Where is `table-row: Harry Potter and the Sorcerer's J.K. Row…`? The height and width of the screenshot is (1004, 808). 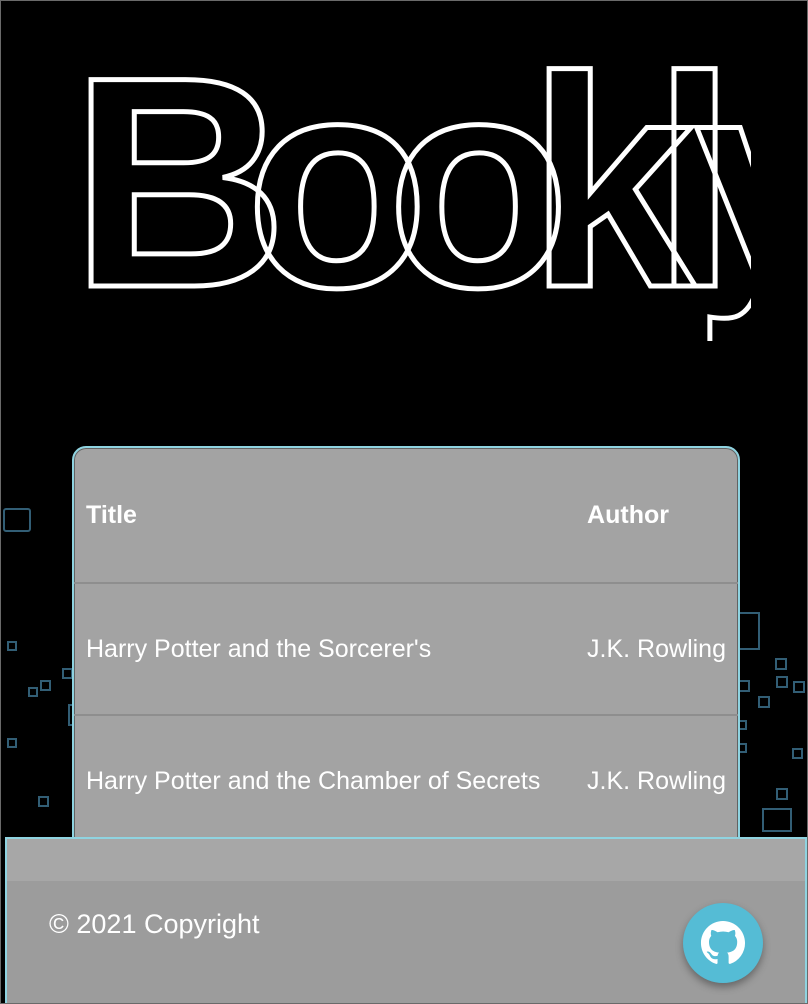
table-row: Harry Potter and the Sorcerer's J.K. Row… is located at coordinates (406, 649).